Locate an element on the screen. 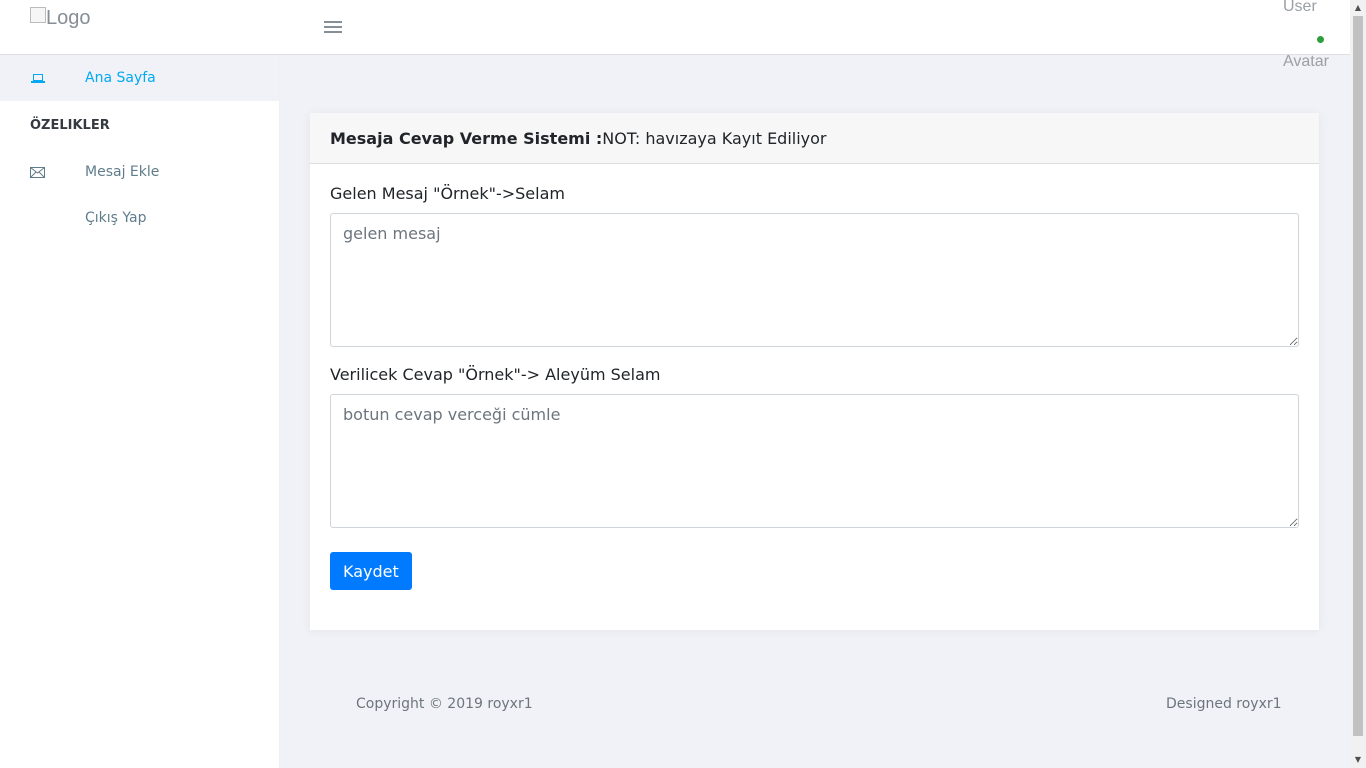  menu-toggle-button is located at coordinates (333, 27).